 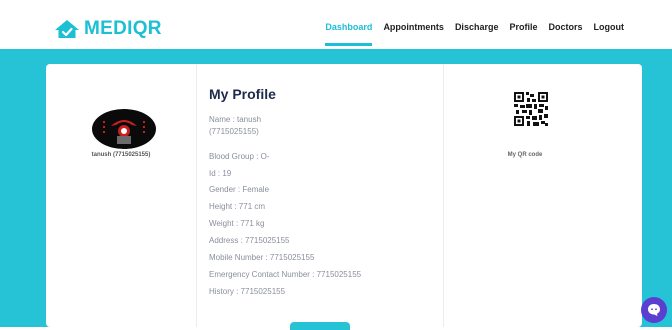 What do you see at coordinates (477, 27) in the screenshot?
I see `nav-discharge: Discharge` at bounding box center [477, 27].